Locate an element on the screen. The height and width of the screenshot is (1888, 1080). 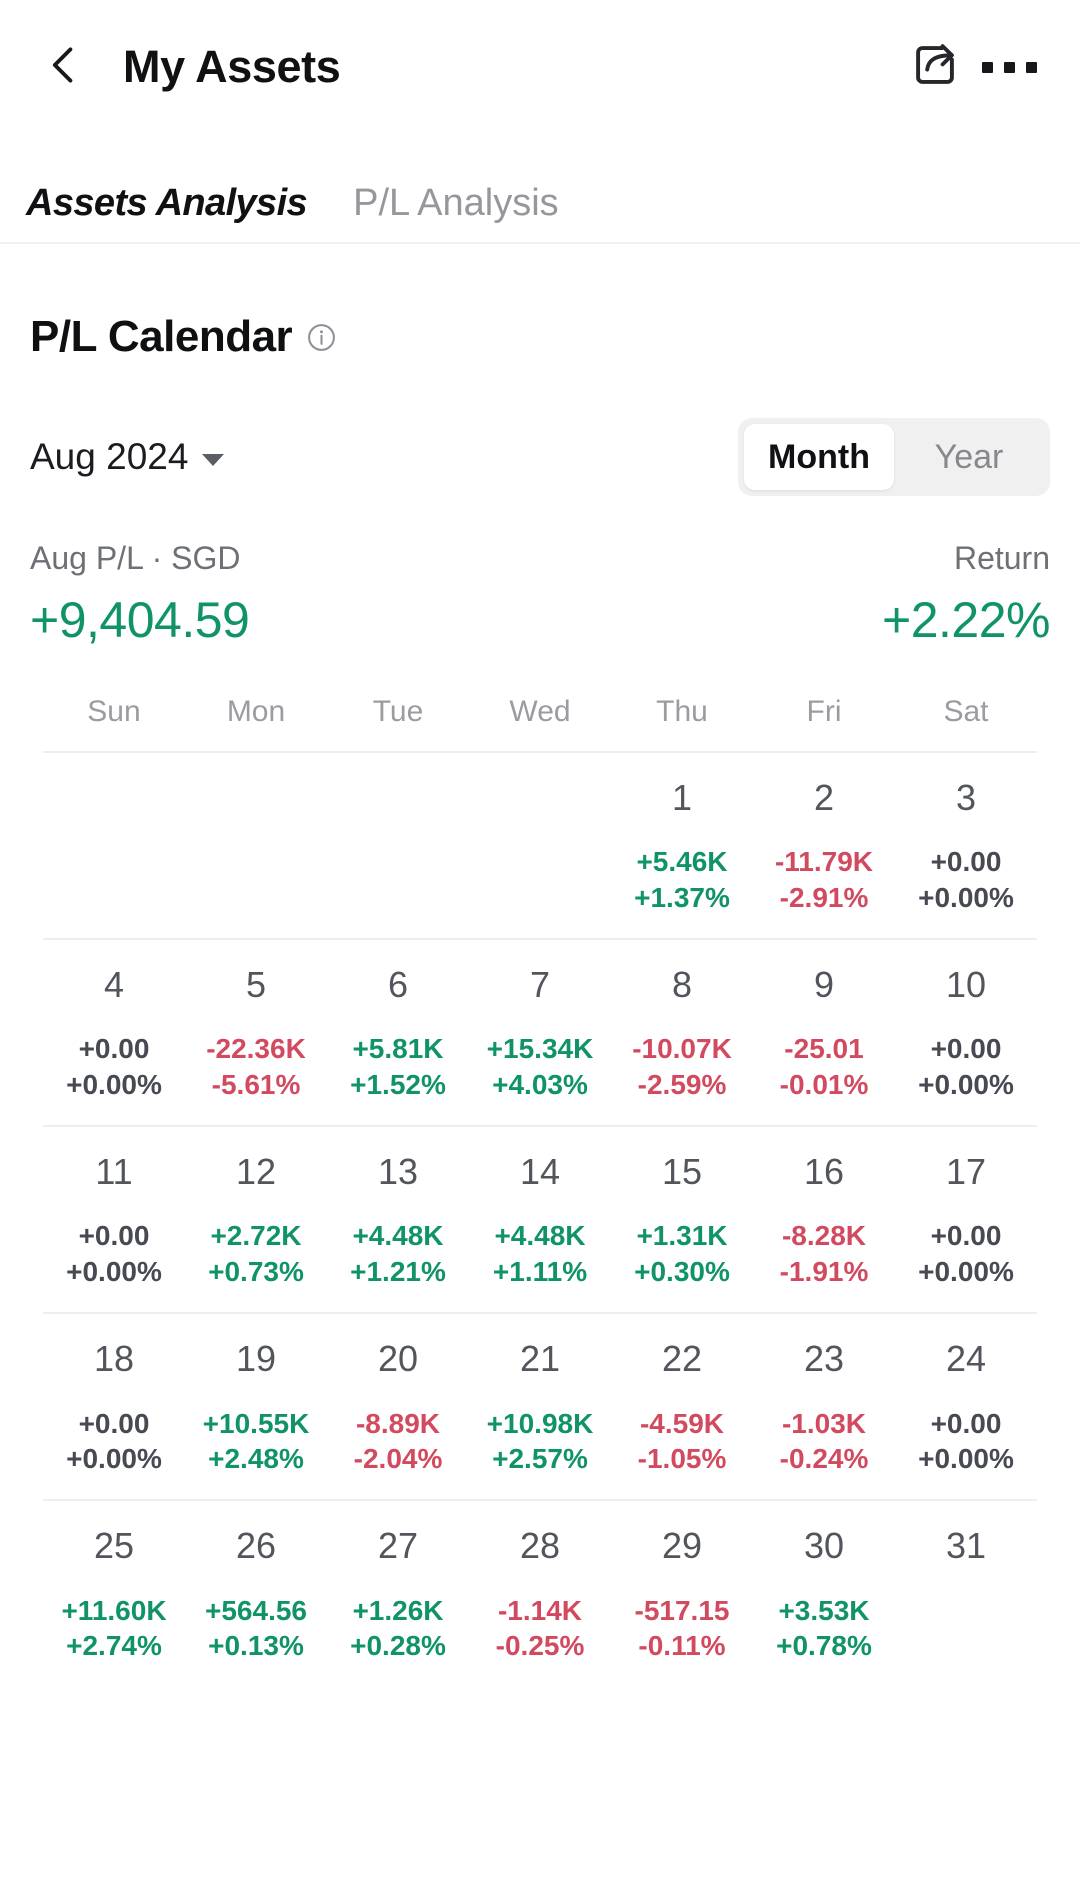
calendar-day-percent: +2.48% is located at coordinates (256, 1459).